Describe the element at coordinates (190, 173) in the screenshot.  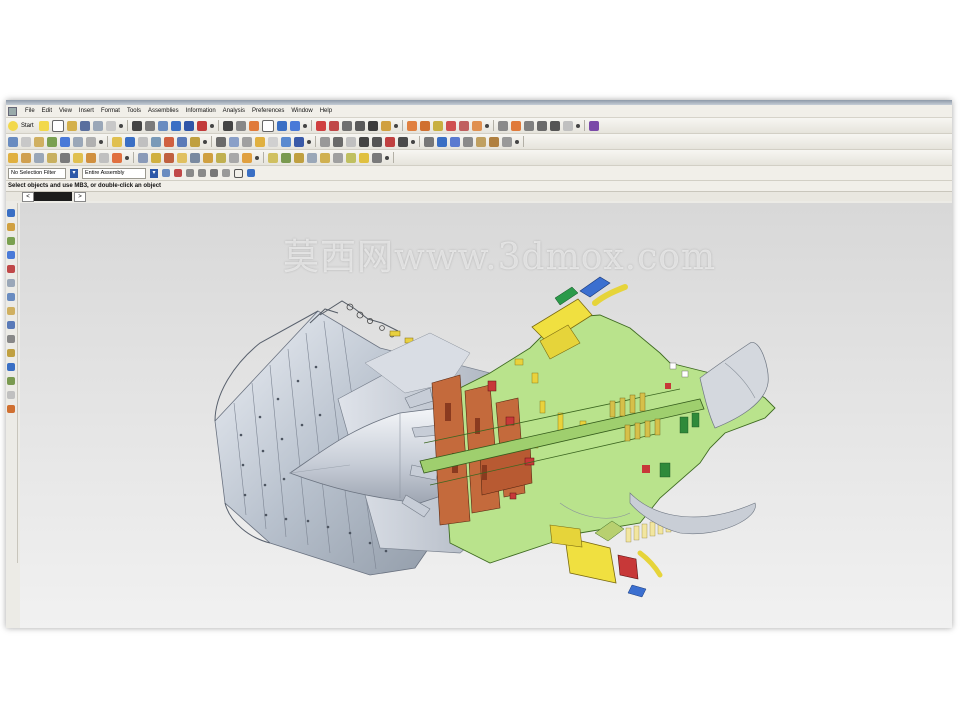
I see `undo-icon` at that location.